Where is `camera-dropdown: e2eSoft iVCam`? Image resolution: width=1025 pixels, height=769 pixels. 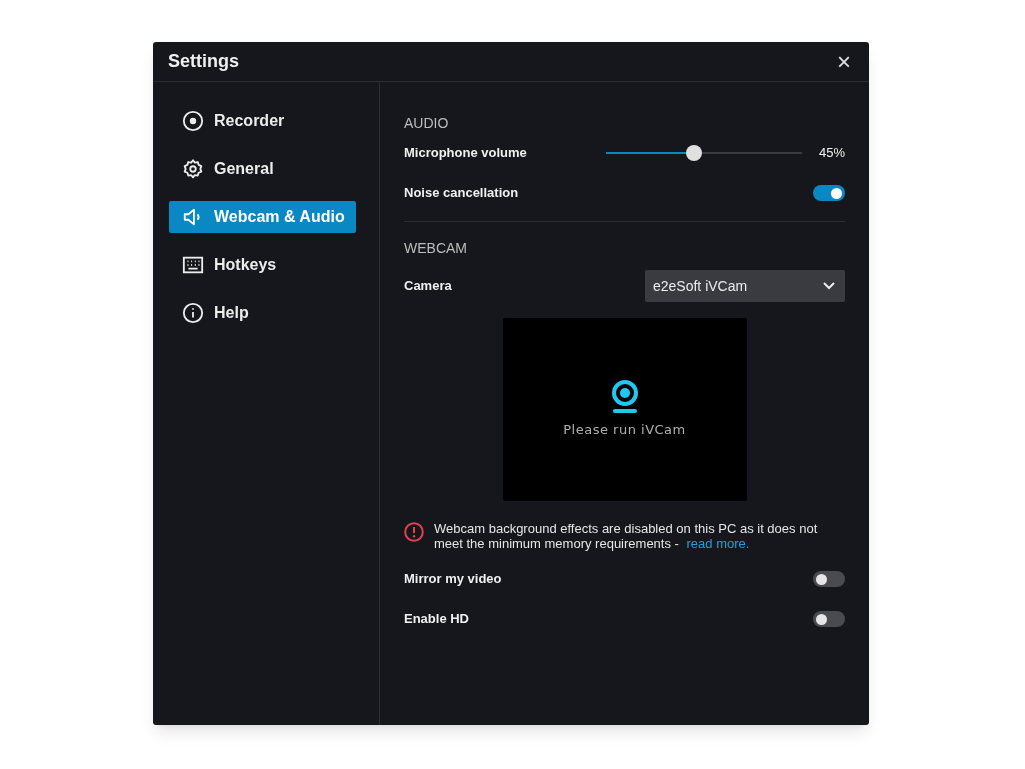 camera-dropdown: e2eSoft iVCam is located at coordinates (745, 286).